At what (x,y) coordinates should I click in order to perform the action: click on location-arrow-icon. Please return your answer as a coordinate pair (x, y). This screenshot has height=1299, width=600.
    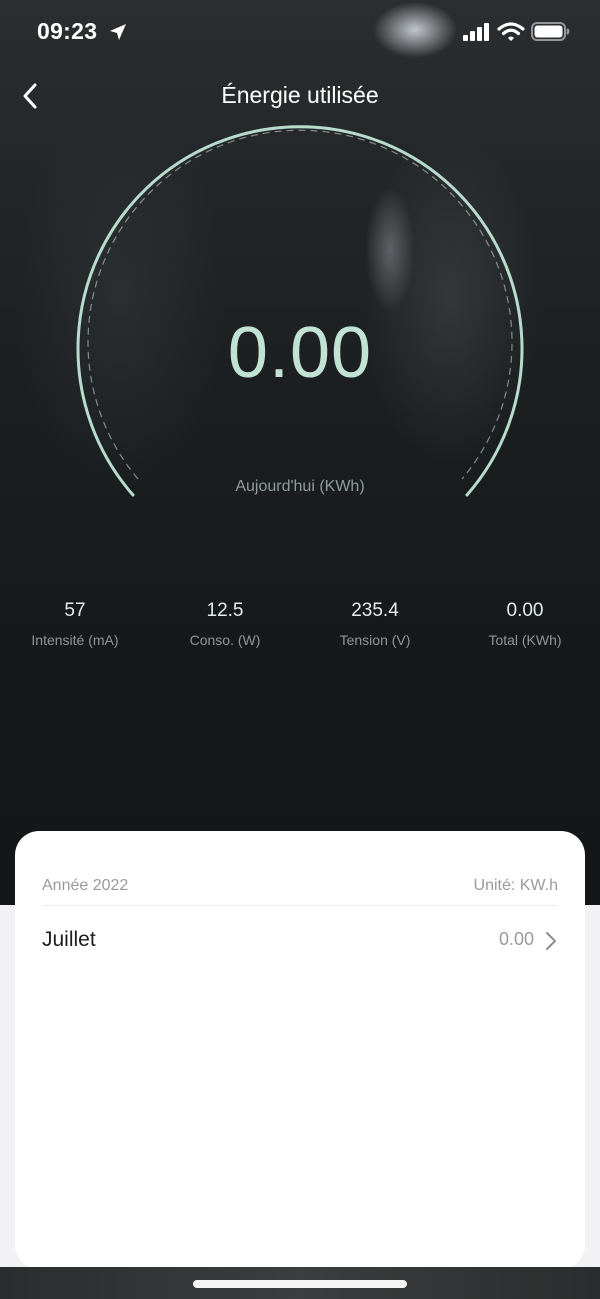
    Looking at the image, I should click on (118, 32).